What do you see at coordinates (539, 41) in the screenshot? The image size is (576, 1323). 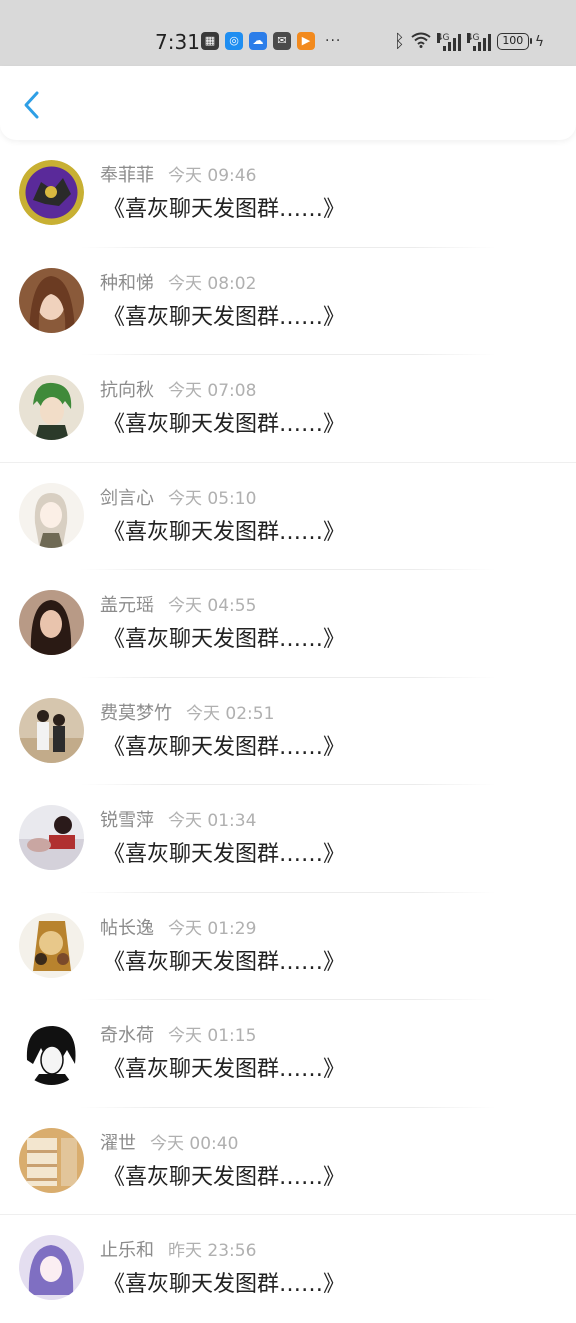 I see `charging-icon: ϟ` at bounding box center [539, 41].